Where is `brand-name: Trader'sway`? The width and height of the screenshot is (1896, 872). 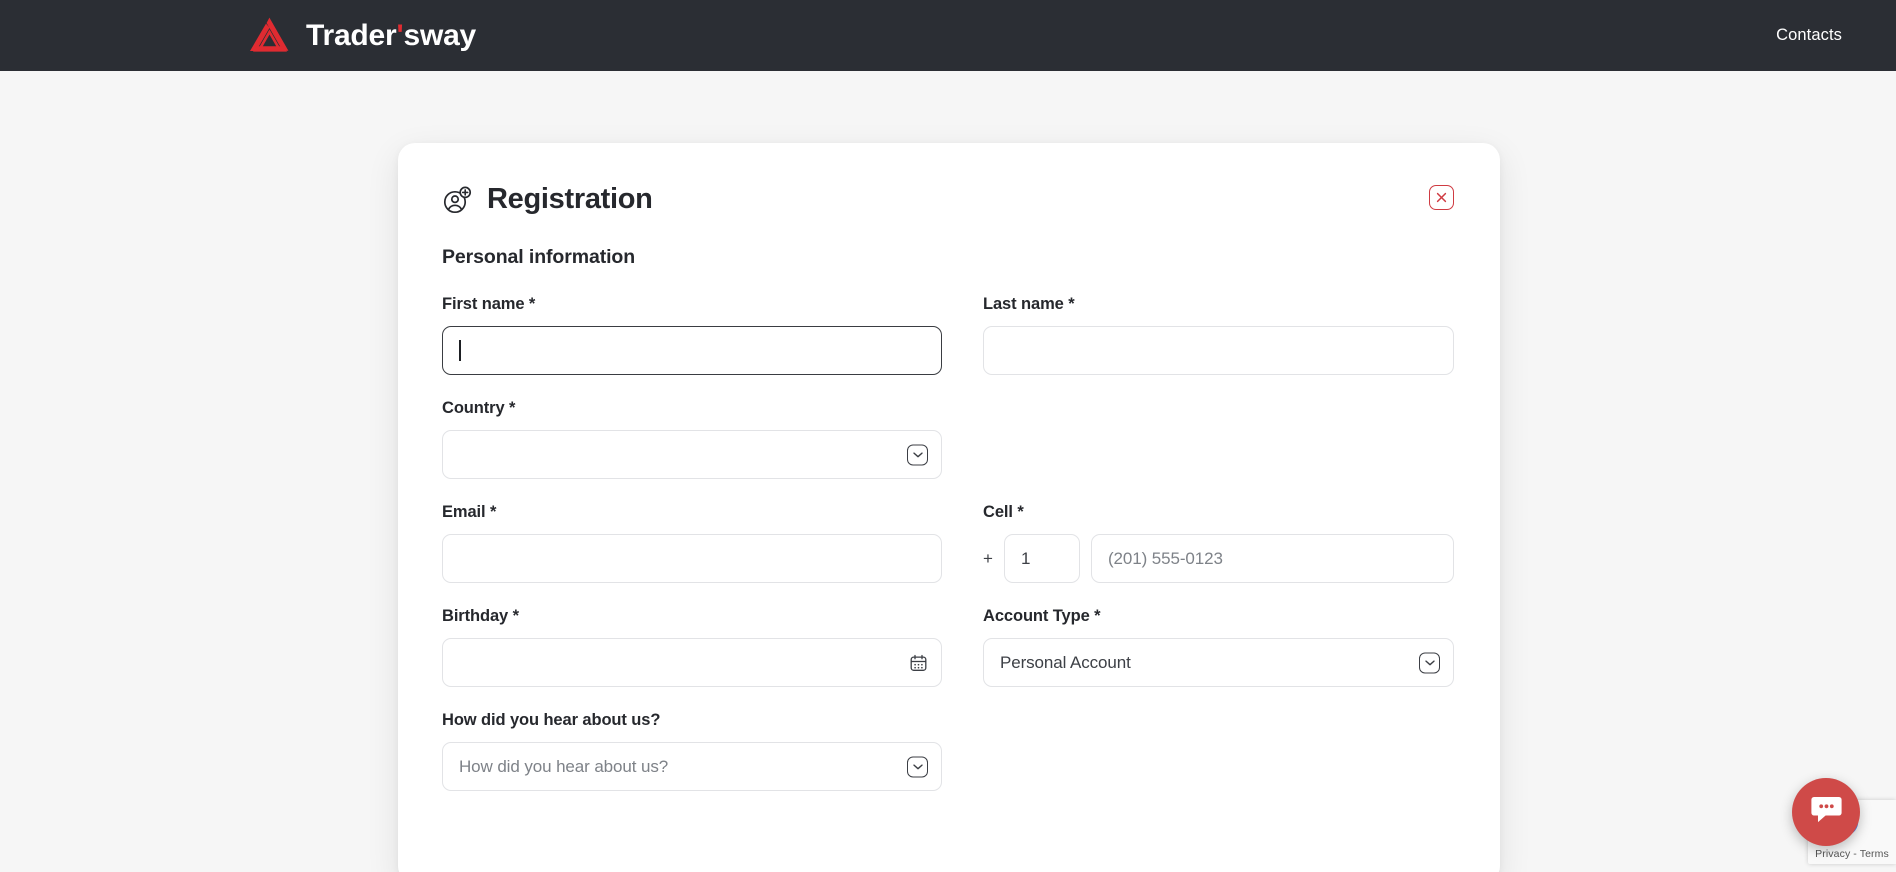 brand-name: Trader'sway is located at coordinates (391, 36).